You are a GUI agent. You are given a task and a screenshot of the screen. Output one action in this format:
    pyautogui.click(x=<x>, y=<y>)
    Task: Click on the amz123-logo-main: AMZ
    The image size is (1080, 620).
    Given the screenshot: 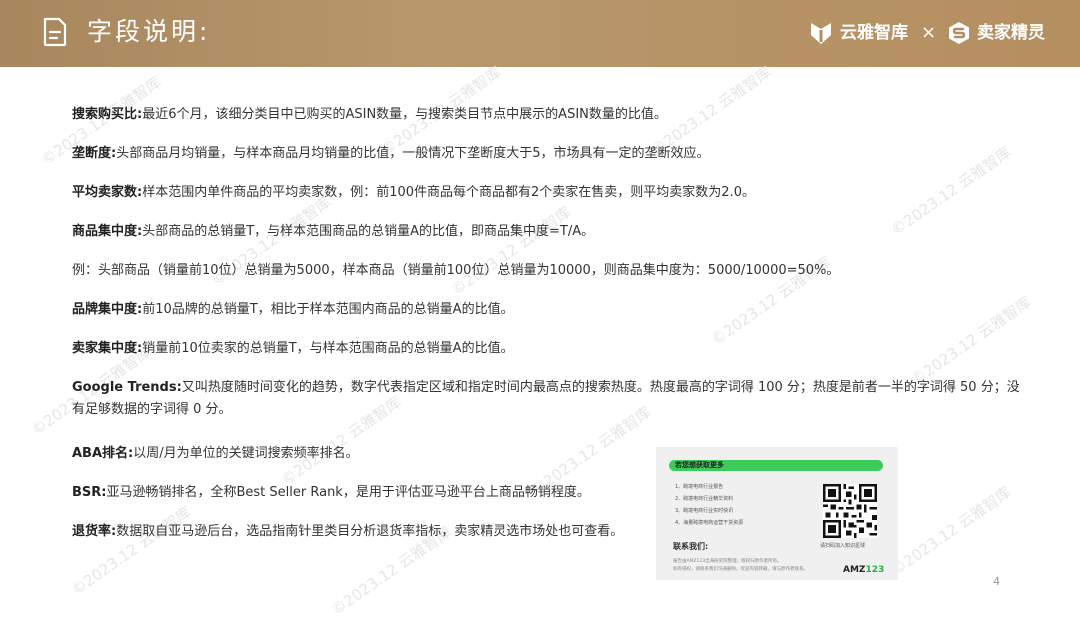 What is the action you would take?
    pyautogui.click(x=854, y=570)
    